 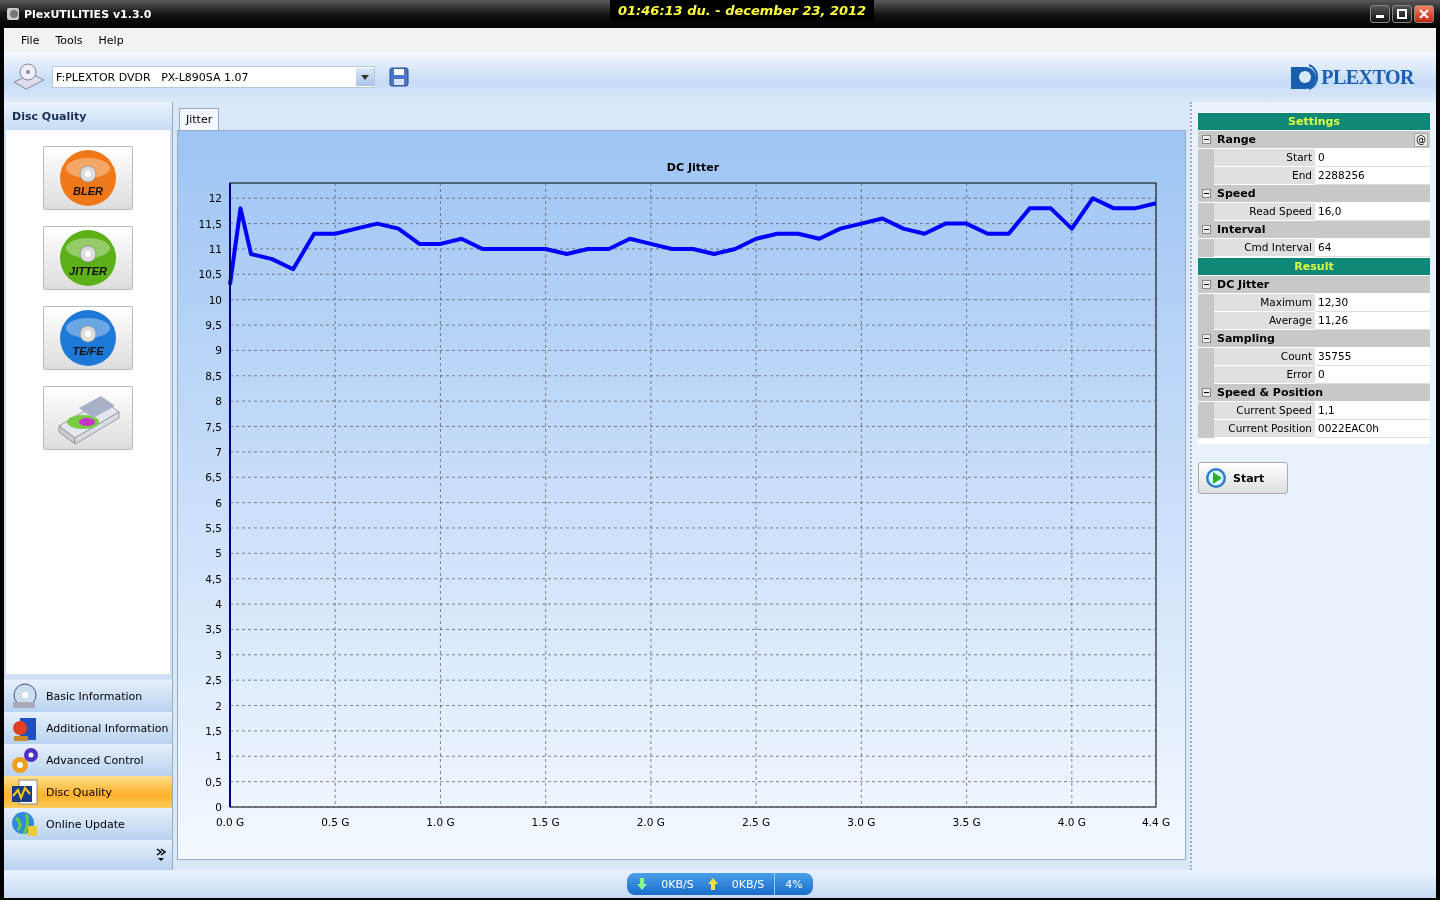 I want to click on nav-item: Additional Information, so click(x=88, y=728).